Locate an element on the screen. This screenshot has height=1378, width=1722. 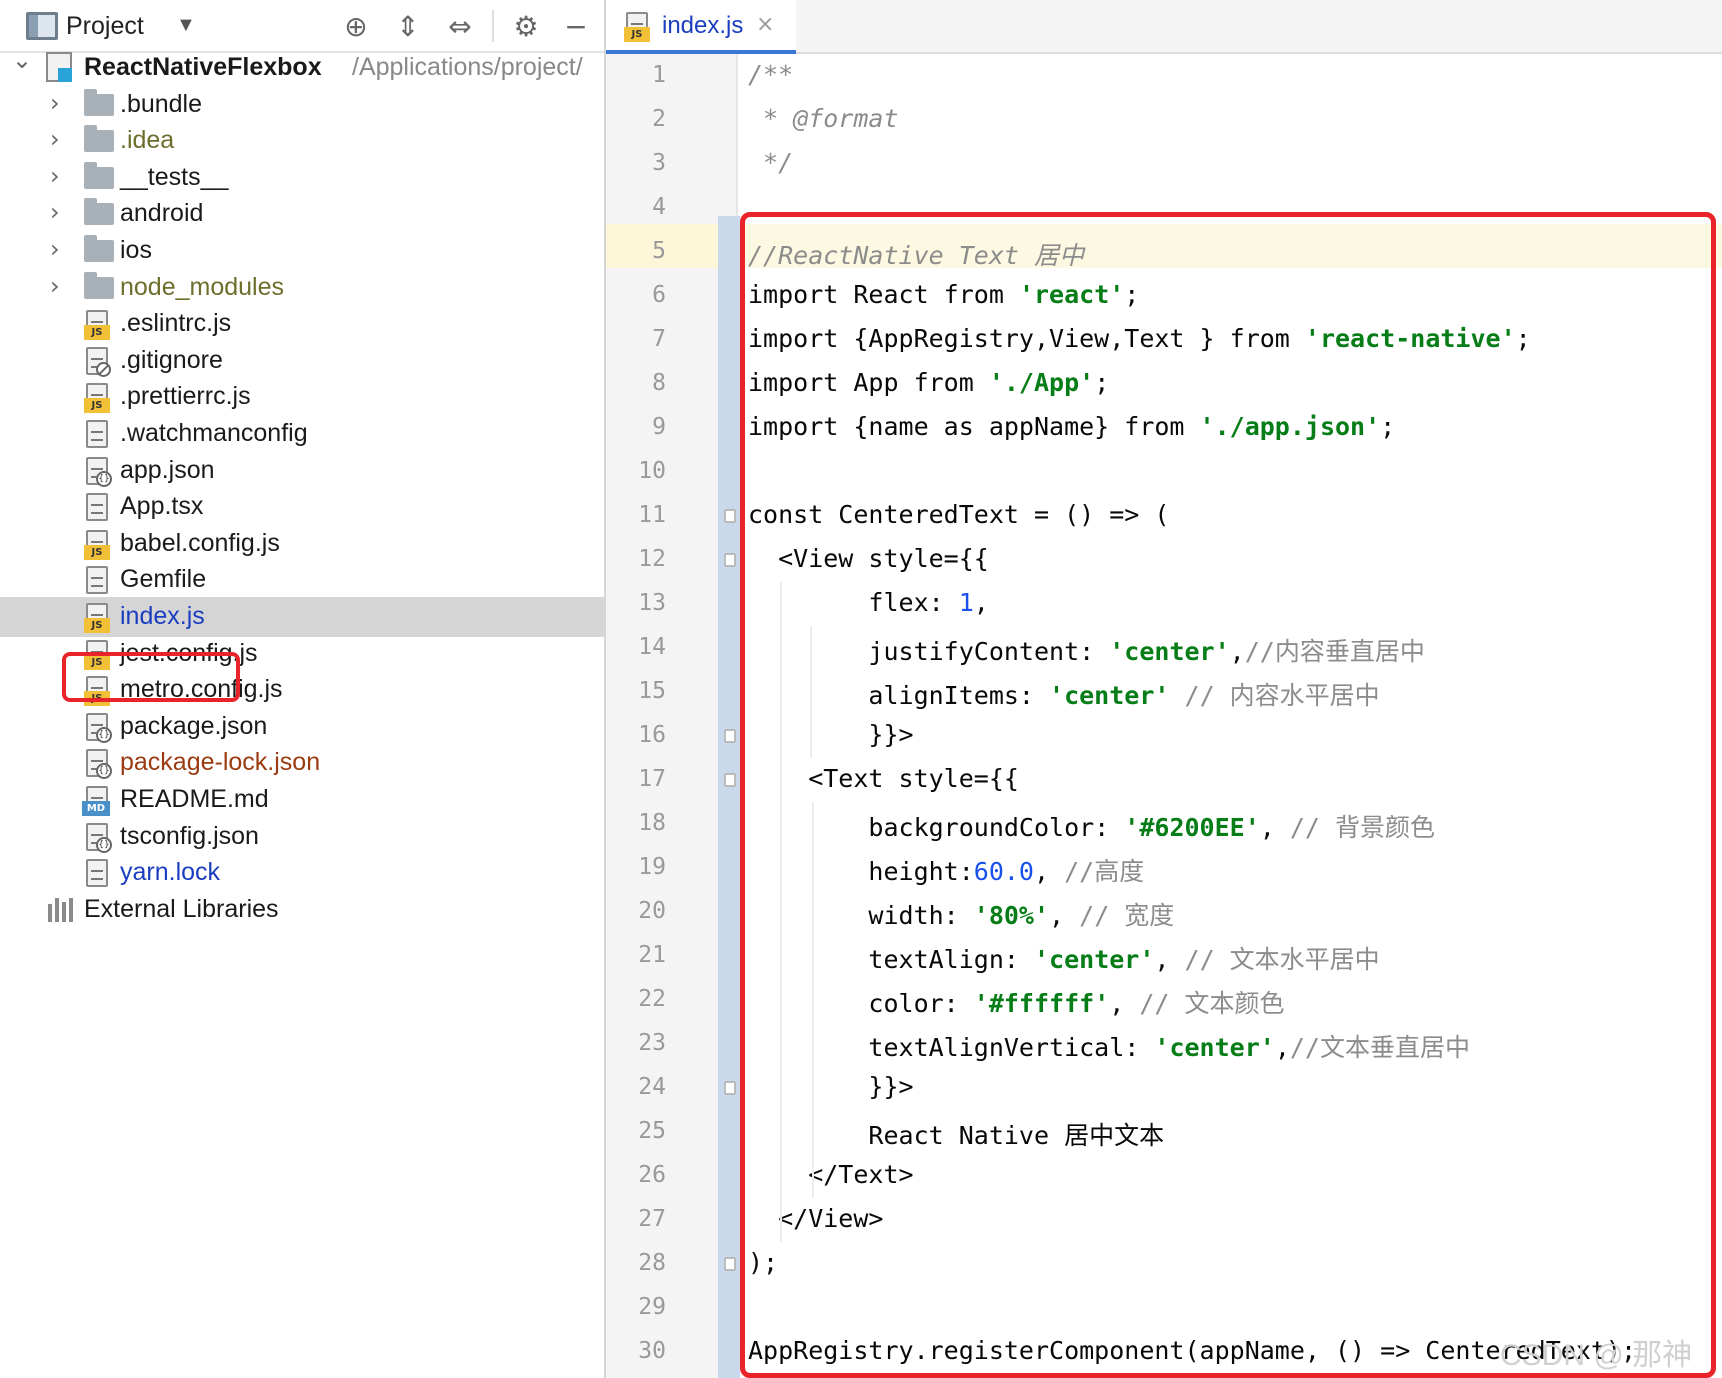
chevron-down-icon: ⌄ is located at coordinates (22, 60).